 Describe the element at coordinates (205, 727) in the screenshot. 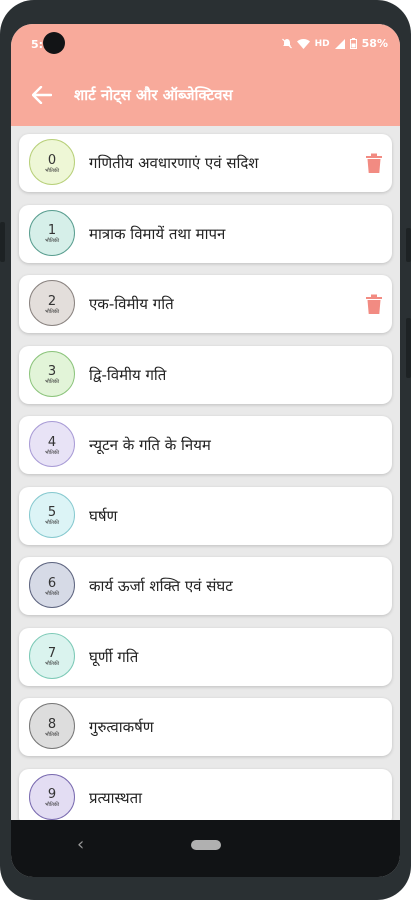

I see `chapter-card: 8 भौतिकी गुरुत्वाकर्षण` at that location.